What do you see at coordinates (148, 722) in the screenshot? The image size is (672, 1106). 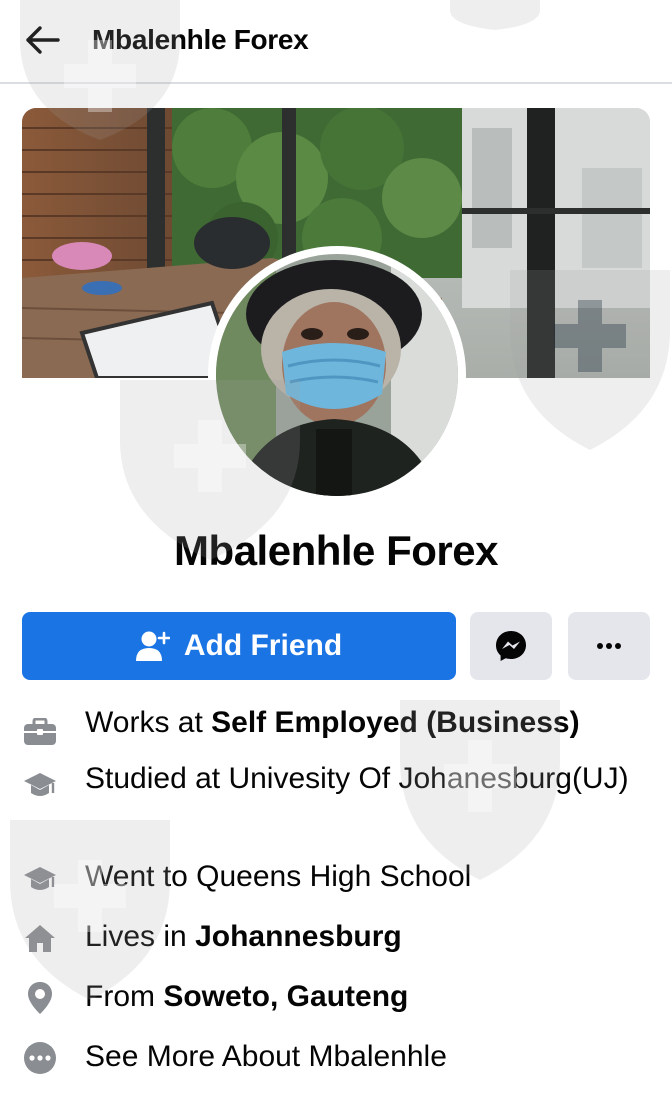 I see `about-work-prefix: Works at` at bounding box center [148, 722].